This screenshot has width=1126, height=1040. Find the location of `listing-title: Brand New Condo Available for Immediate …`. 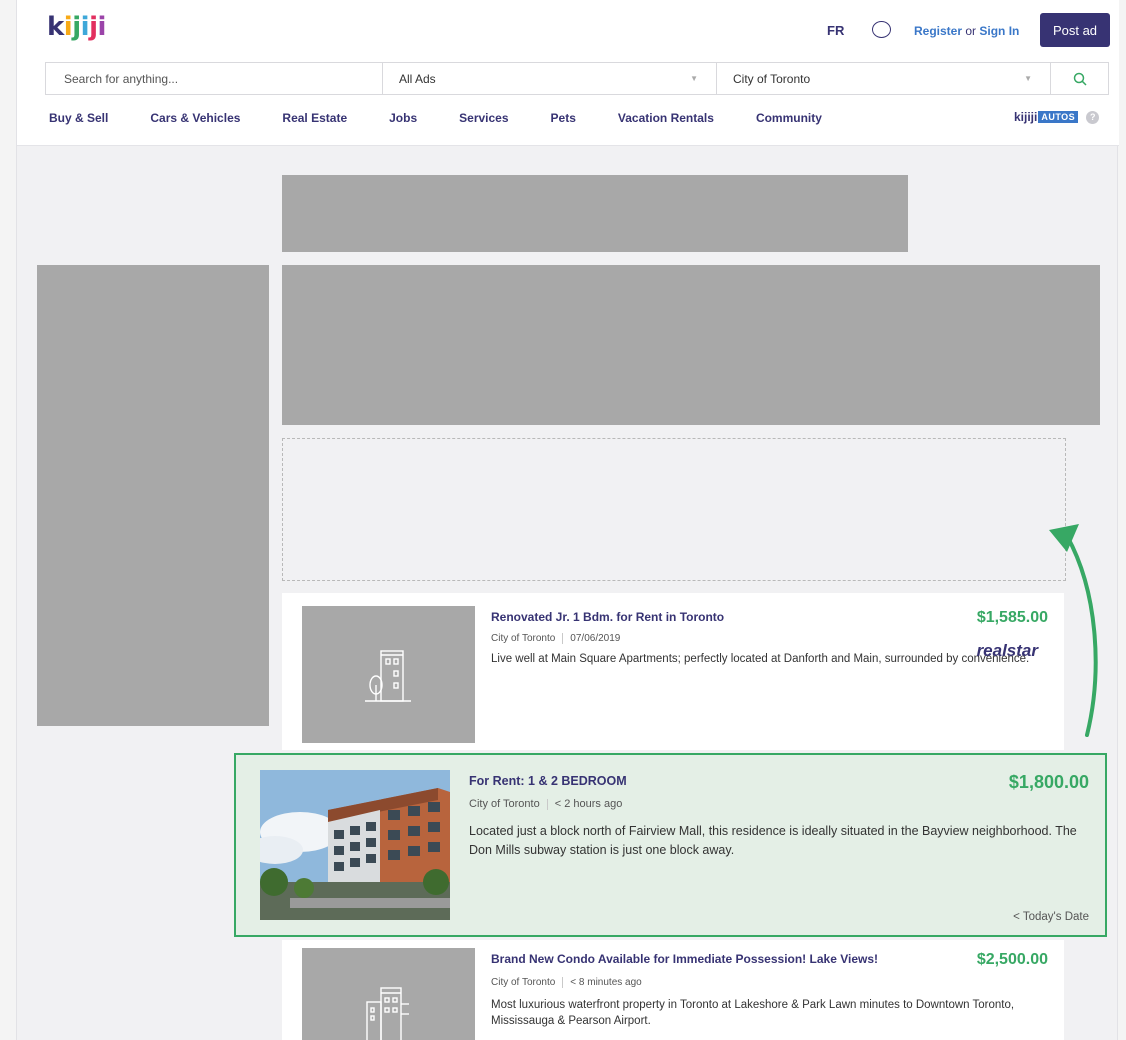

listing-title: Brand New Condo Available for Immediate … is located at coordinates (684, 959).